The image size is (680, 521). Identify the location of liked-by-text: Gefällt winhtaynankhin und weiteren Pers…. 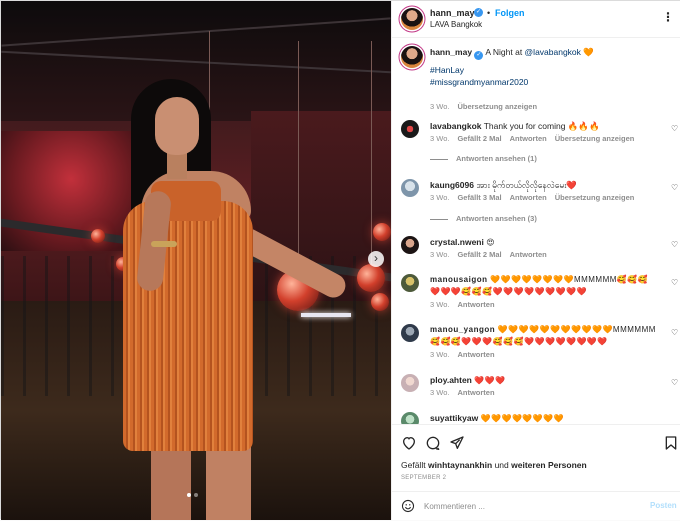
(494, 465).